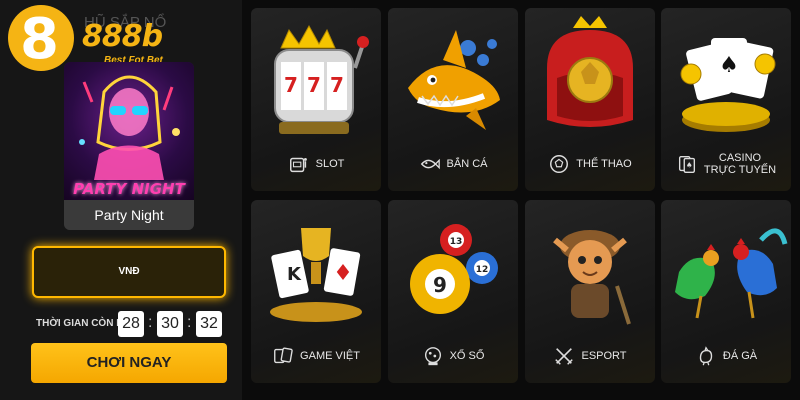  Describe the element at coordinates (482, 270) in the screenshot. I see `svg-text: 12` at that location.